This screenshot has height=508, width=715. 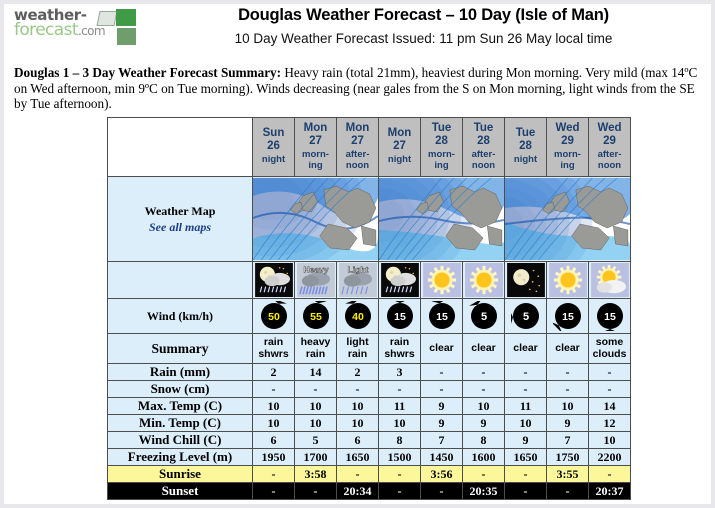 I want to click on svg-text: 5, so click(x=483, y=317).